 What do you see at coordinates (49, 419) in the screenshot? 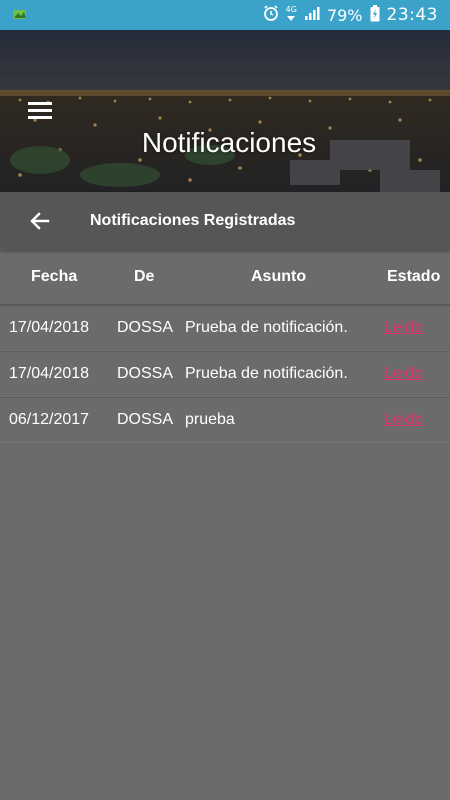
I see `cell-fecha: 06/12/2017` at bounding box center [49, 419].